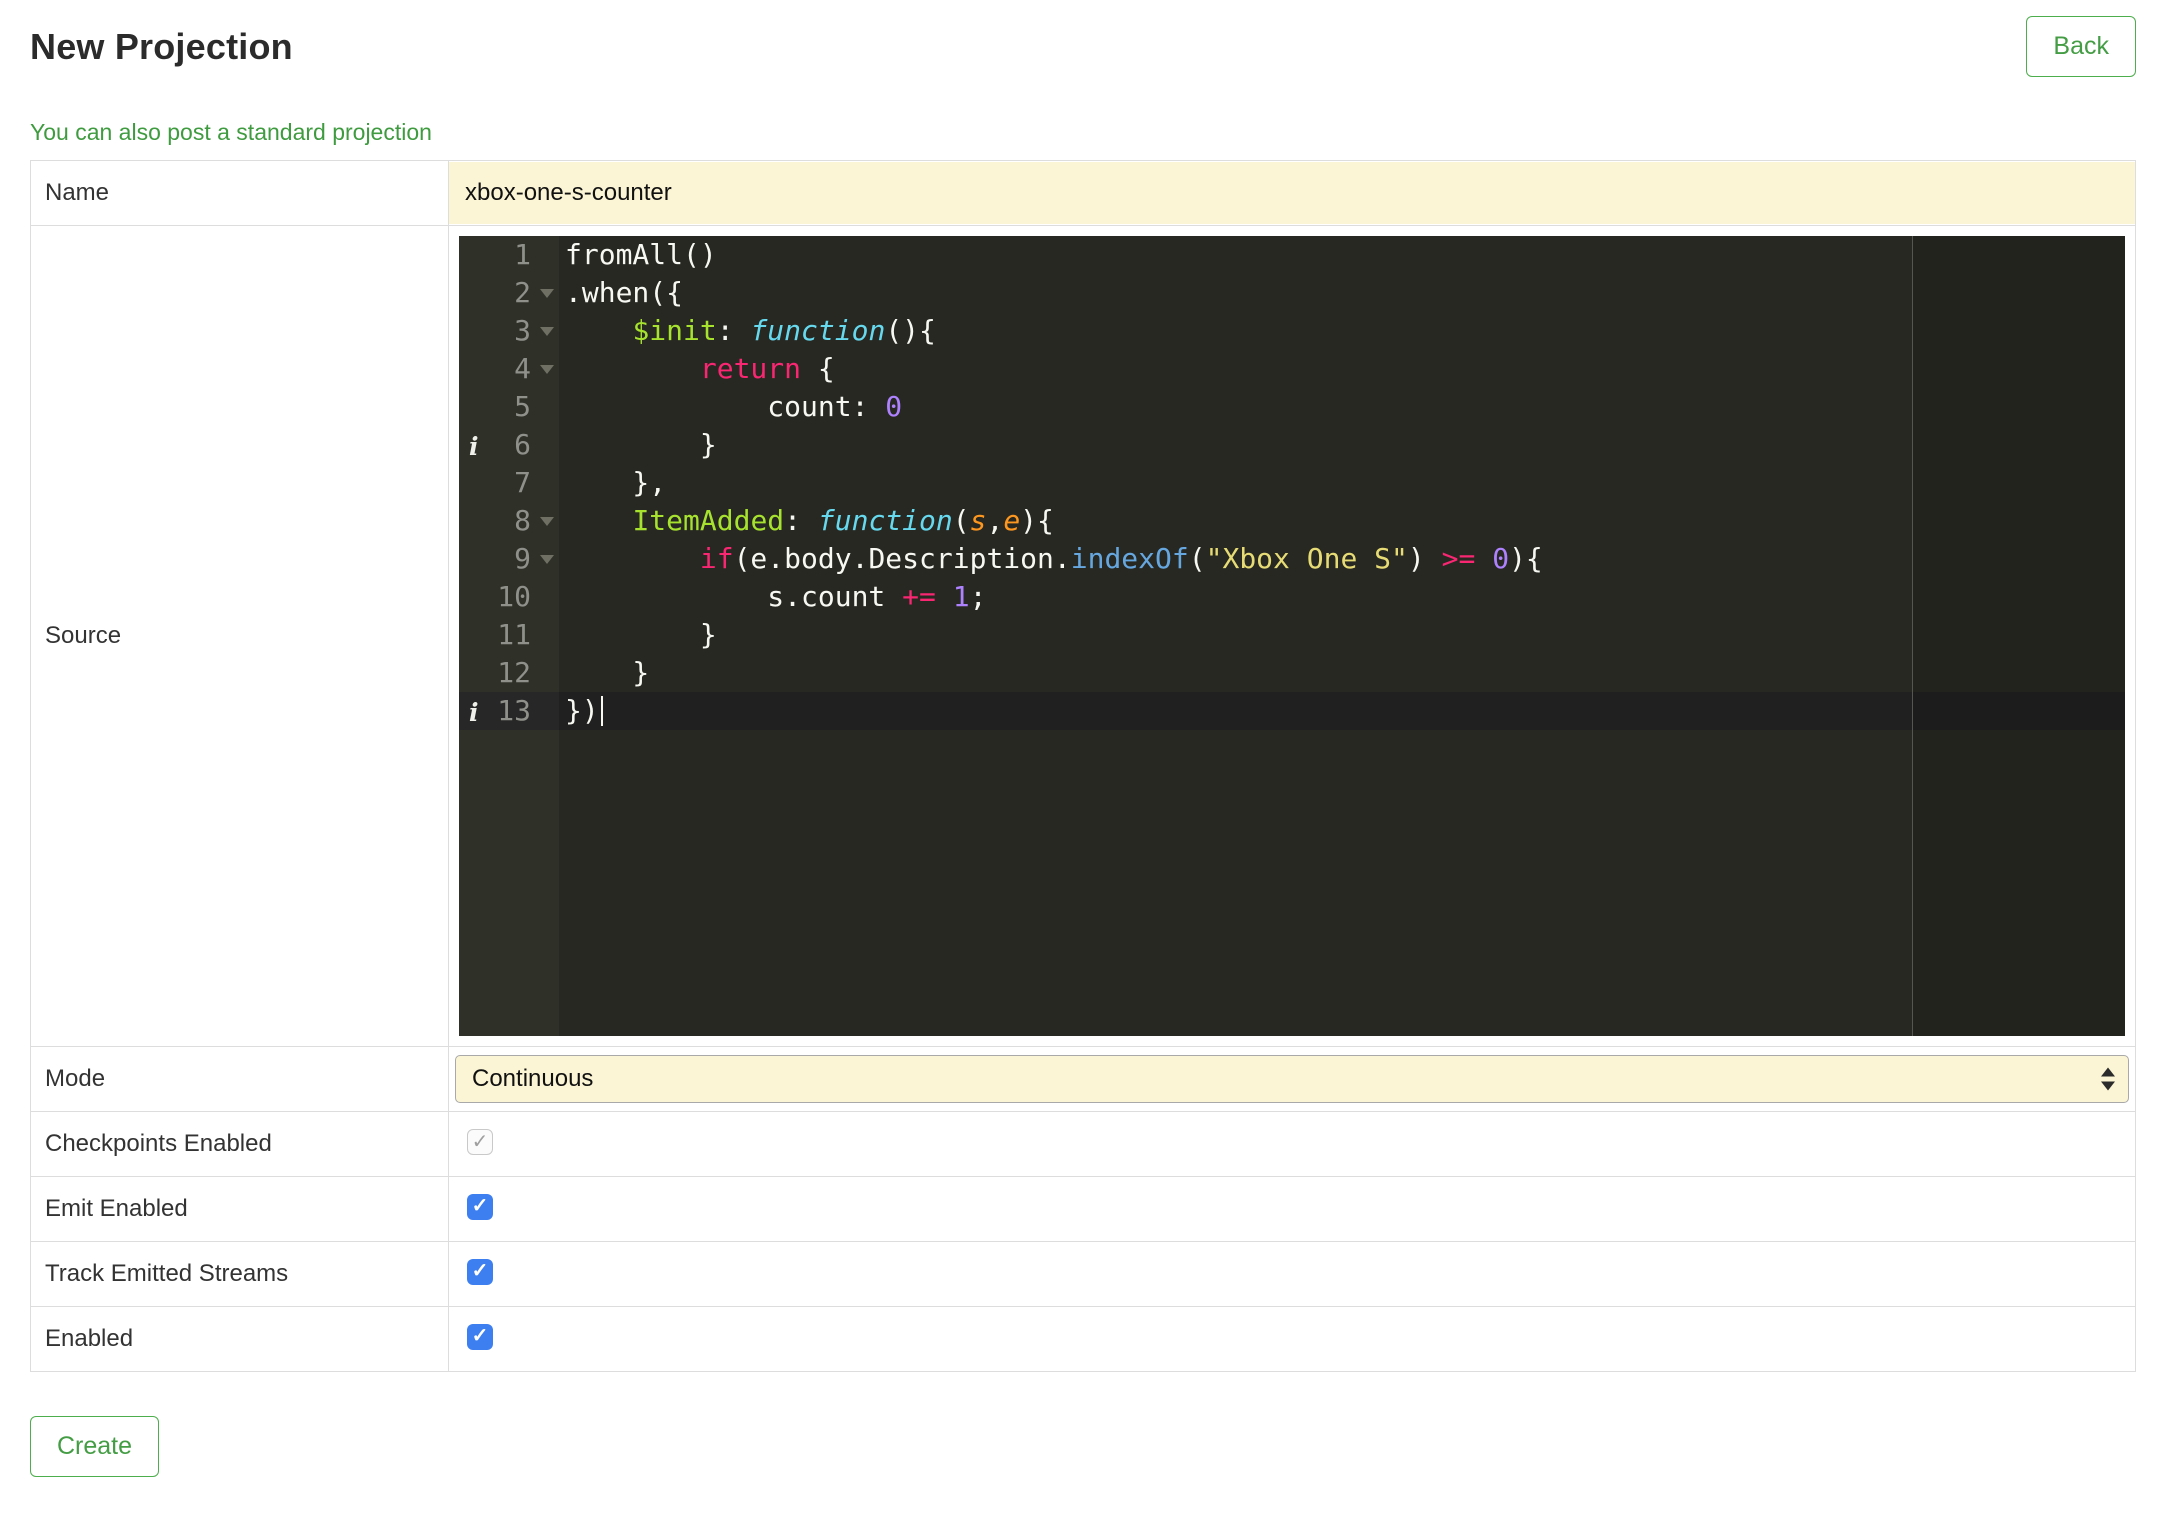 This screenshot has height=1513, width=2166. I want to click on emit-enabled-row: Emit Enabled, so click(1083, 1209).